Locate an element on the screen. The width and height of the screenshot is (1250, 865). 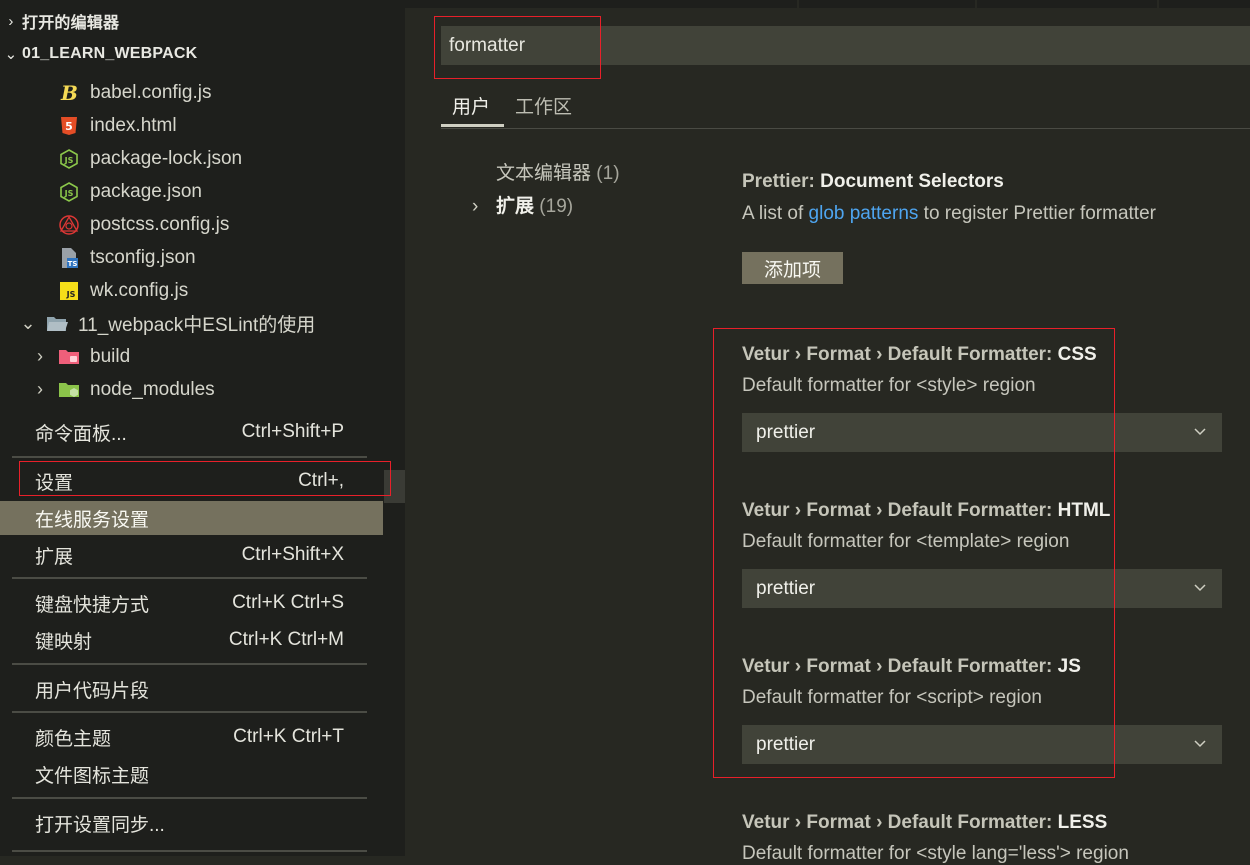
editor-tab-strip is located at coordinates (827, 4).